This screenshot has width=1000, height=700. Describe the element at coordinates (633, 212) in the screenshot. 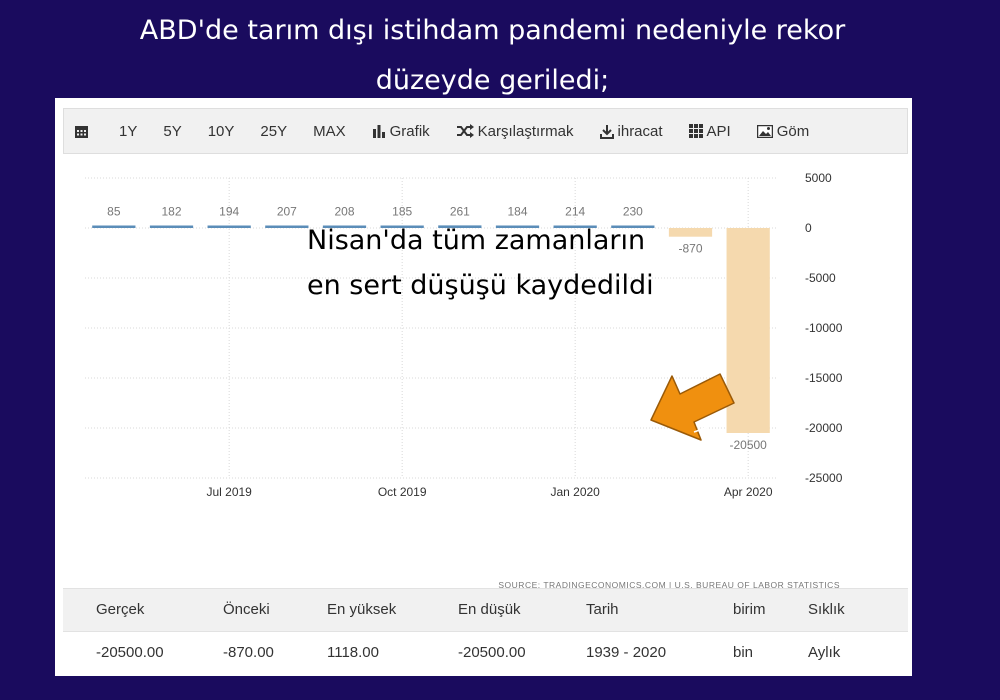

I see `data-label: 230` at that location.